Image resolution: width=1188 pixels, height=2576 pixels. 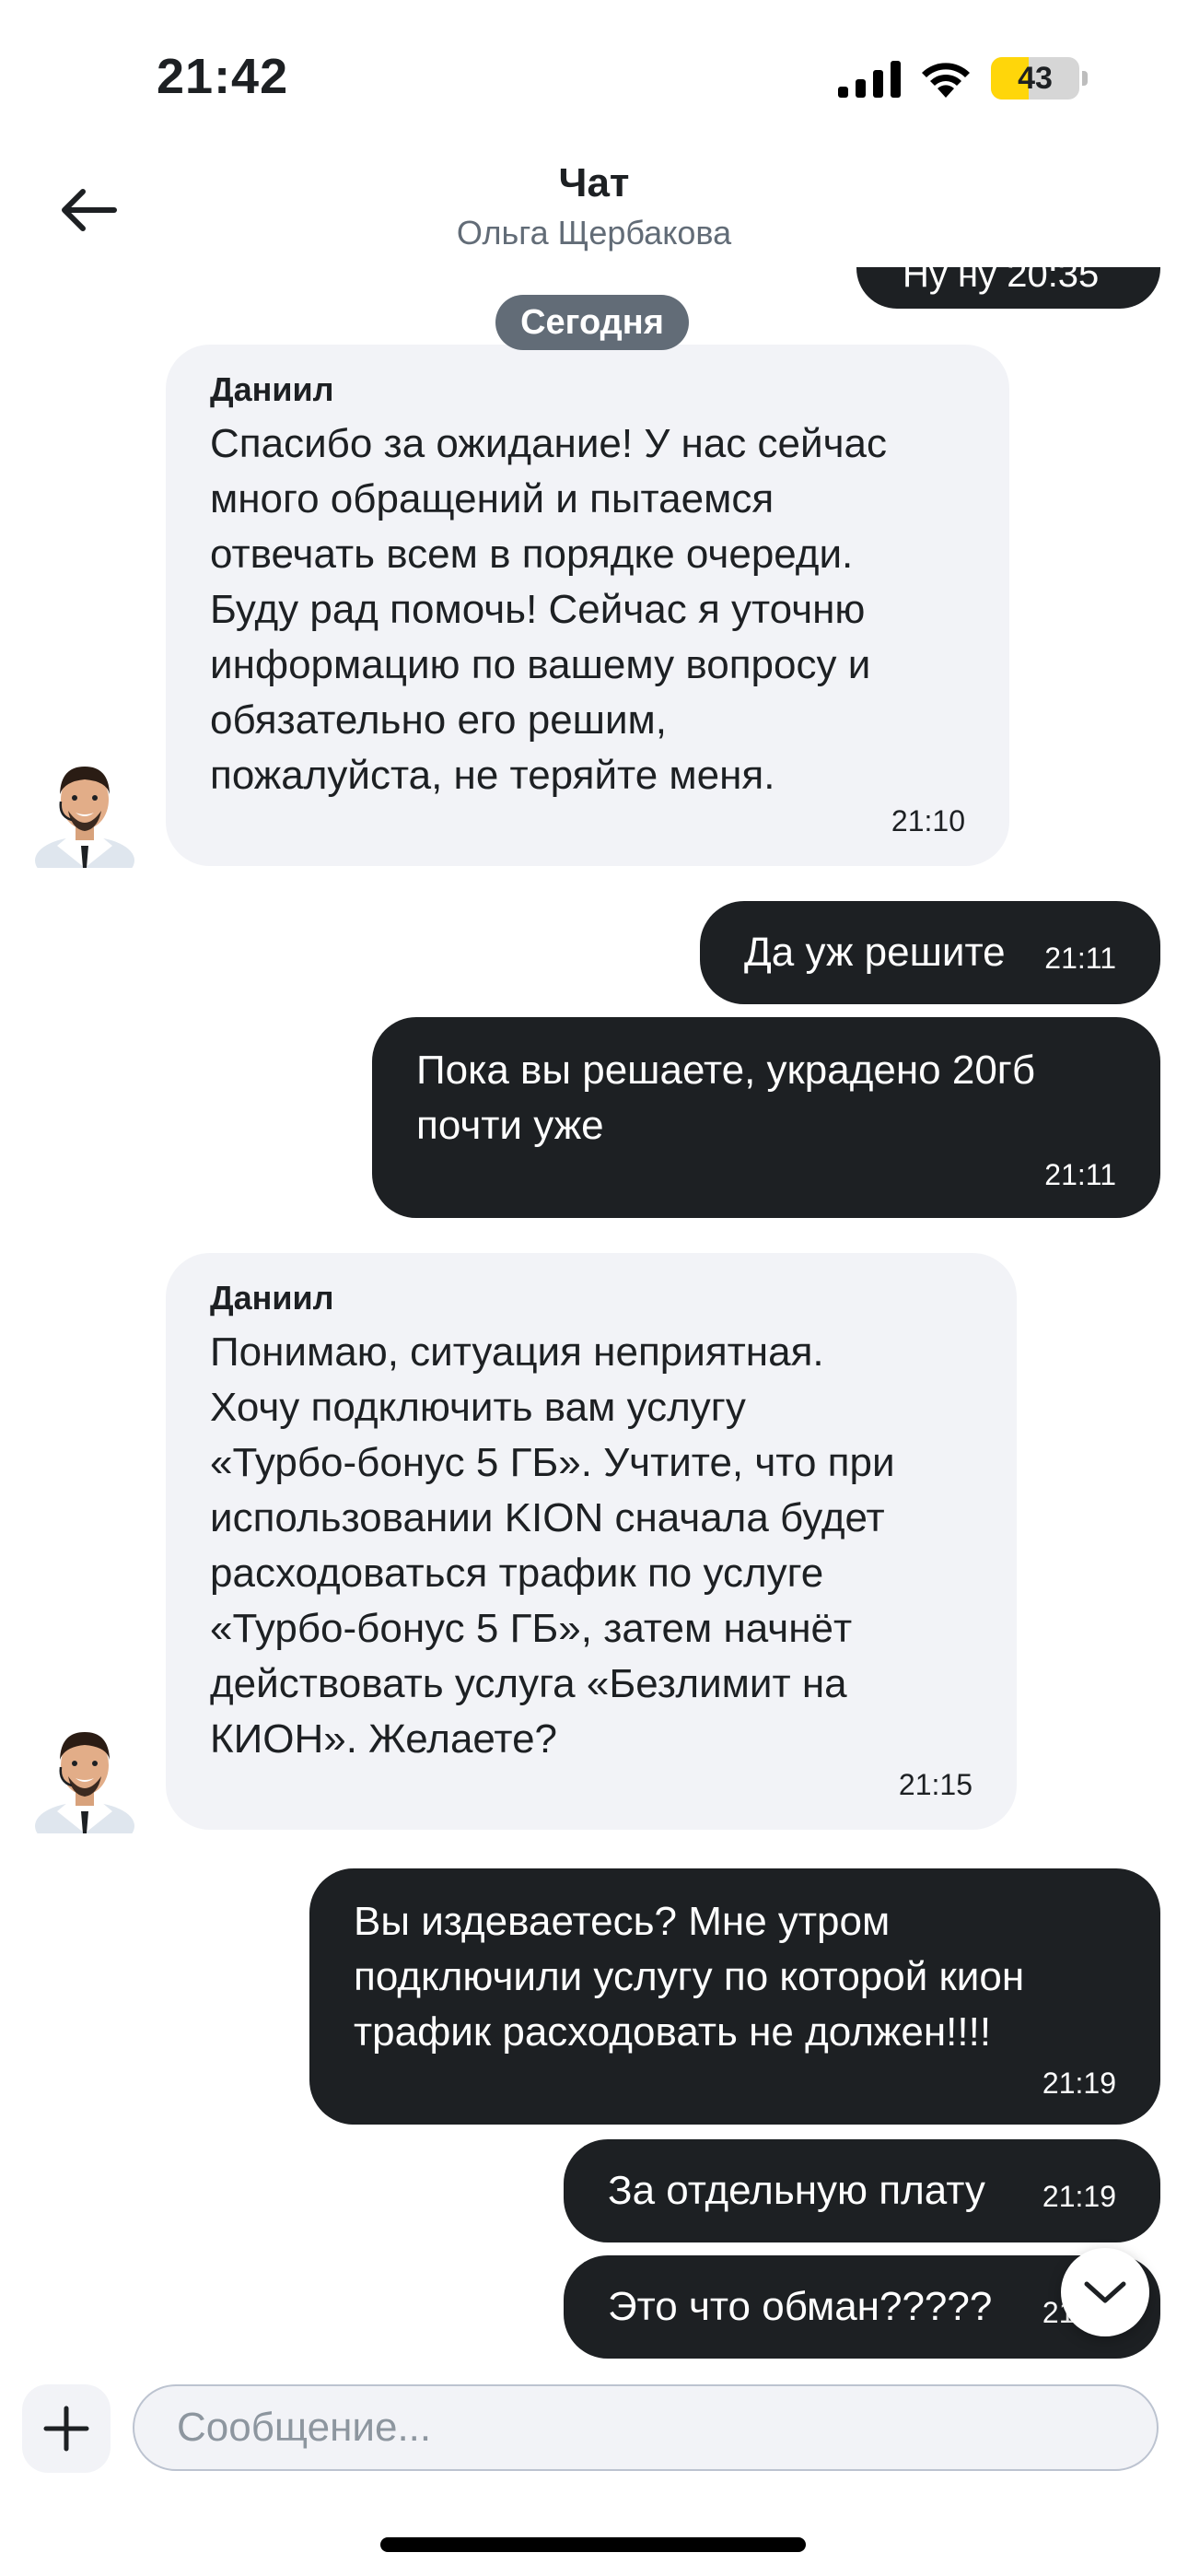 I want to click on message-time: 21:10, so click(x=928, y=820).